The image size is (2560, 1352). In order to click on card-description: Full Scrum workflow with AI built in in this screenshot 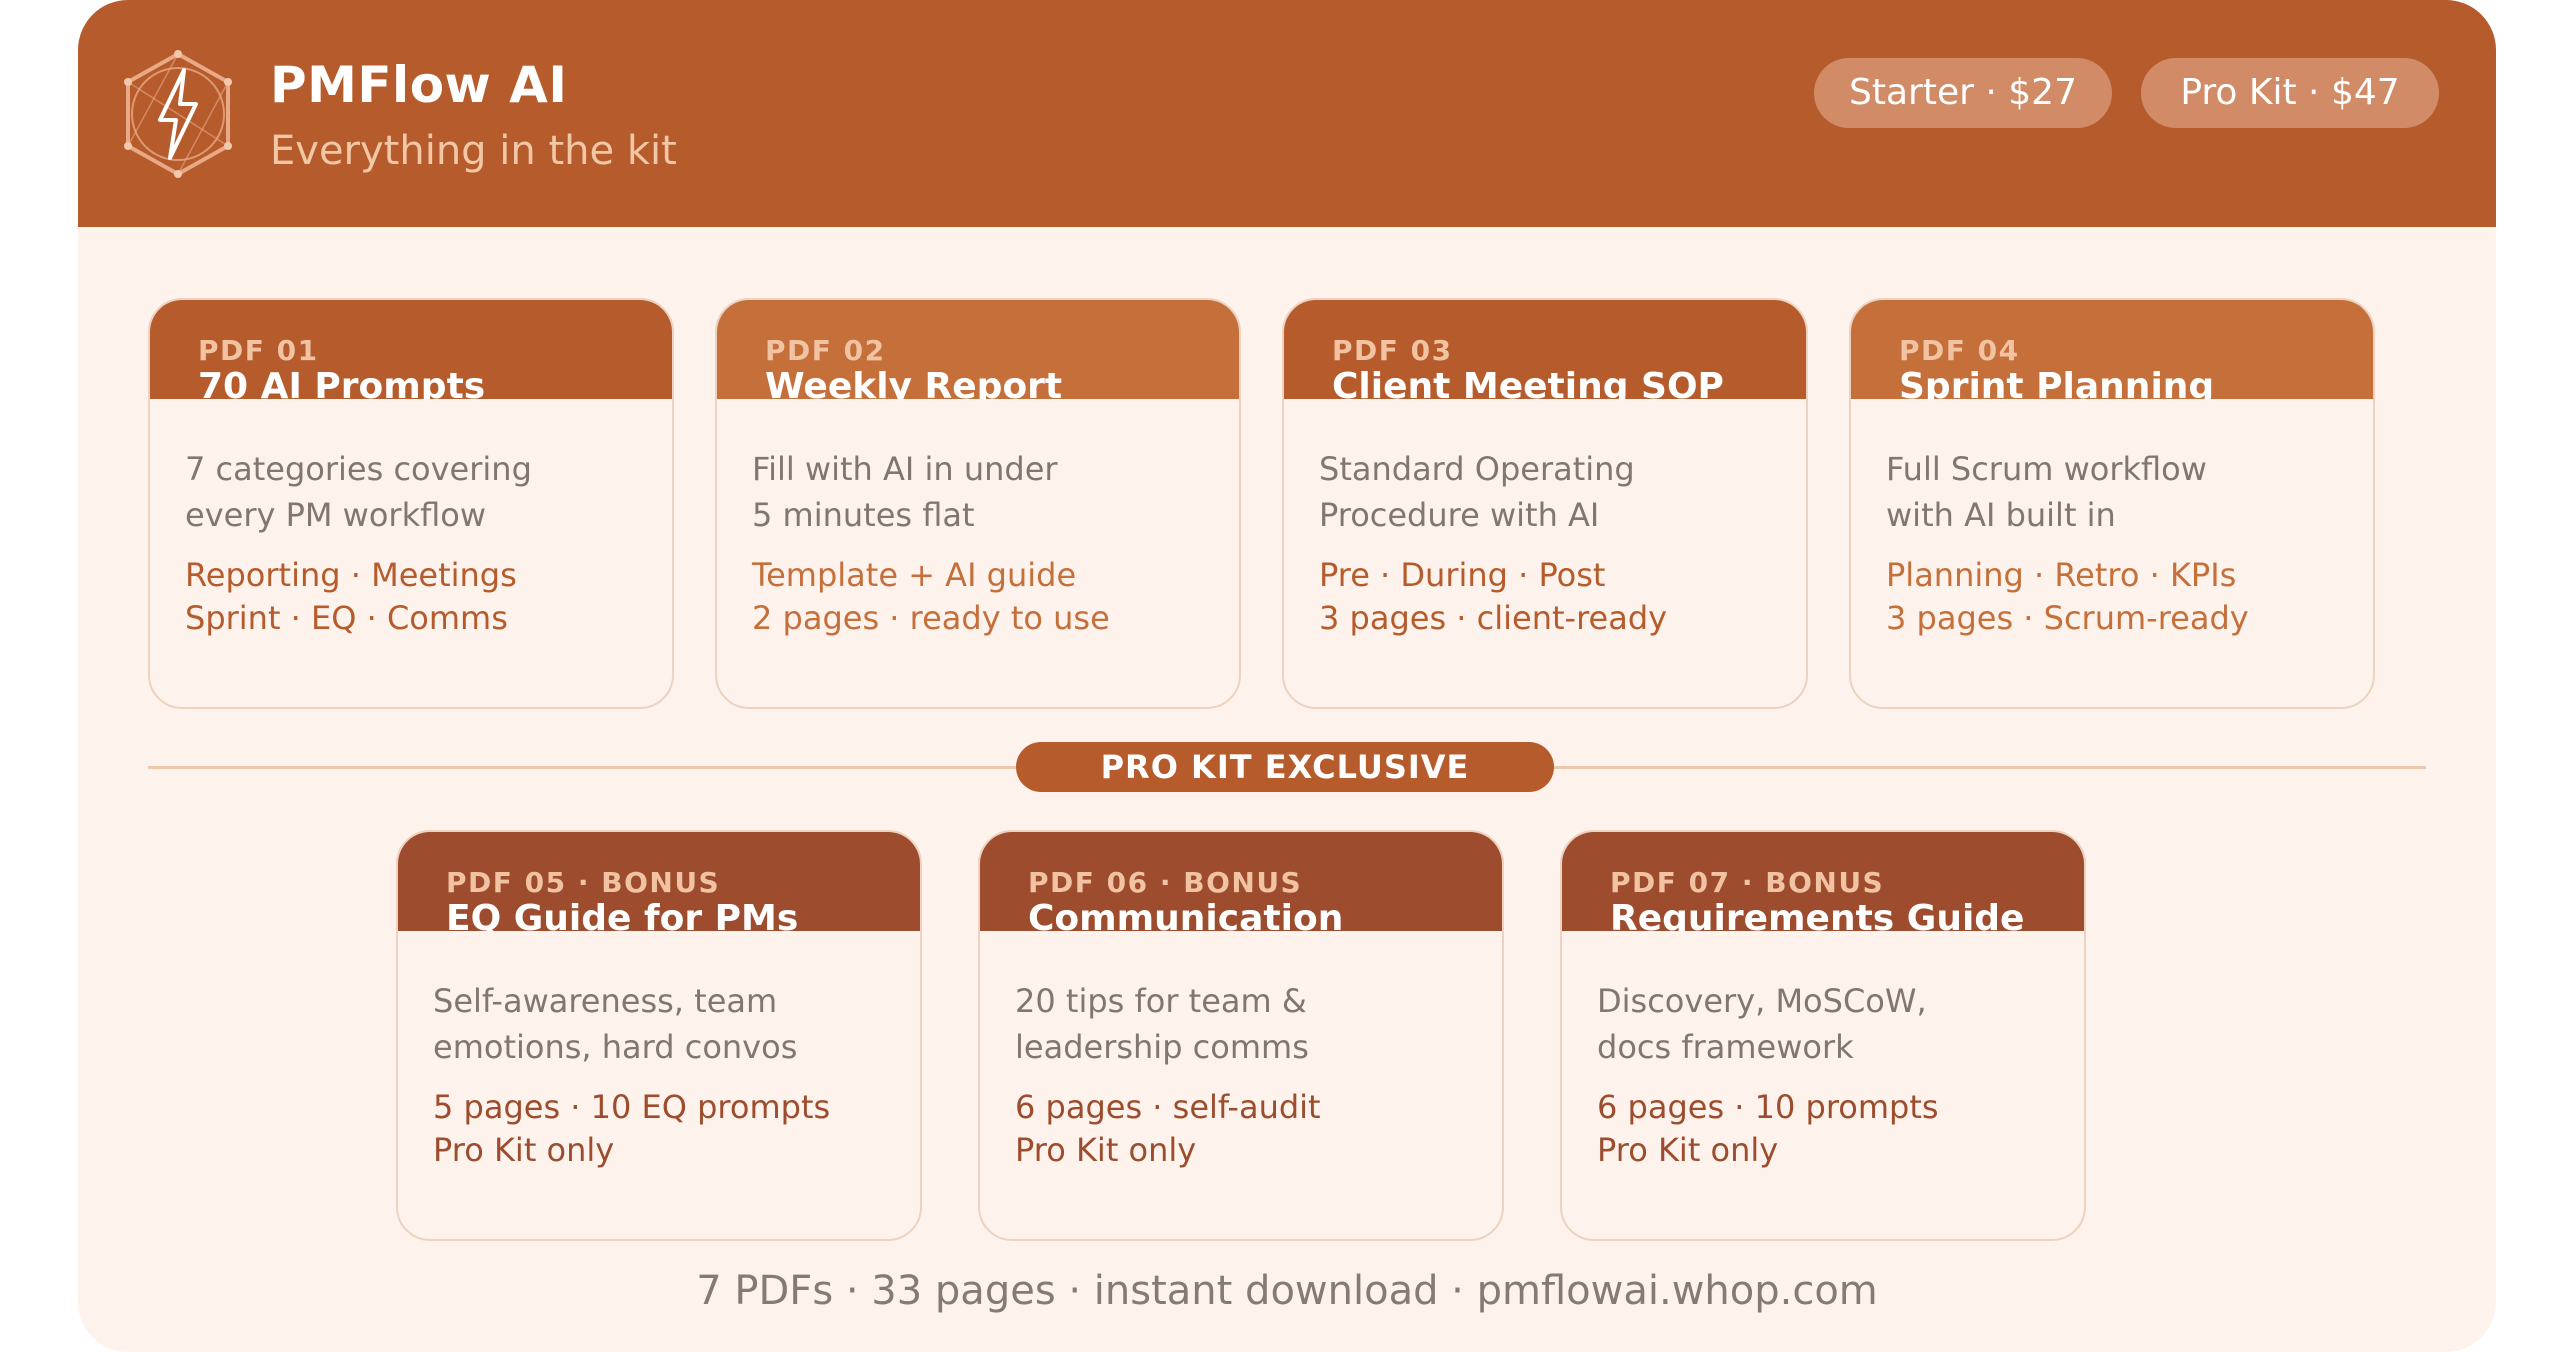, I will do `click(2046, 492)`.